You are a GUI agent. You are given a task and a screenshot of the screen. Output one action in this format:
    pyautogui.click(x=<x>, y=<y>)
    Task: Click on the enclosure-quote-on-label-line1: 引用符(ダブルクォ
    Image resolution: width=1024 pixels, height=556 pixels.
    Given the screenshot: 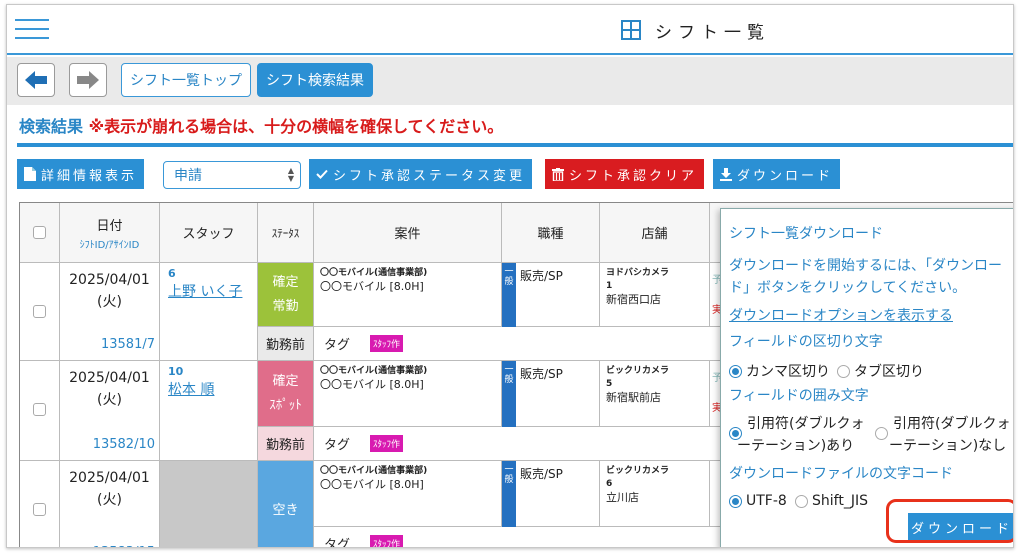 What is the action you would take?
    pyautogui.click(x=806, y=424)
    